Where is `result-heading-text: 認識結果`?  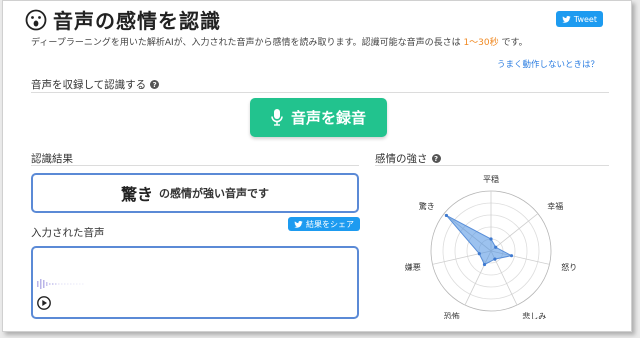
result-heading-text: 認識結果 is located at coordinates (52, 159).